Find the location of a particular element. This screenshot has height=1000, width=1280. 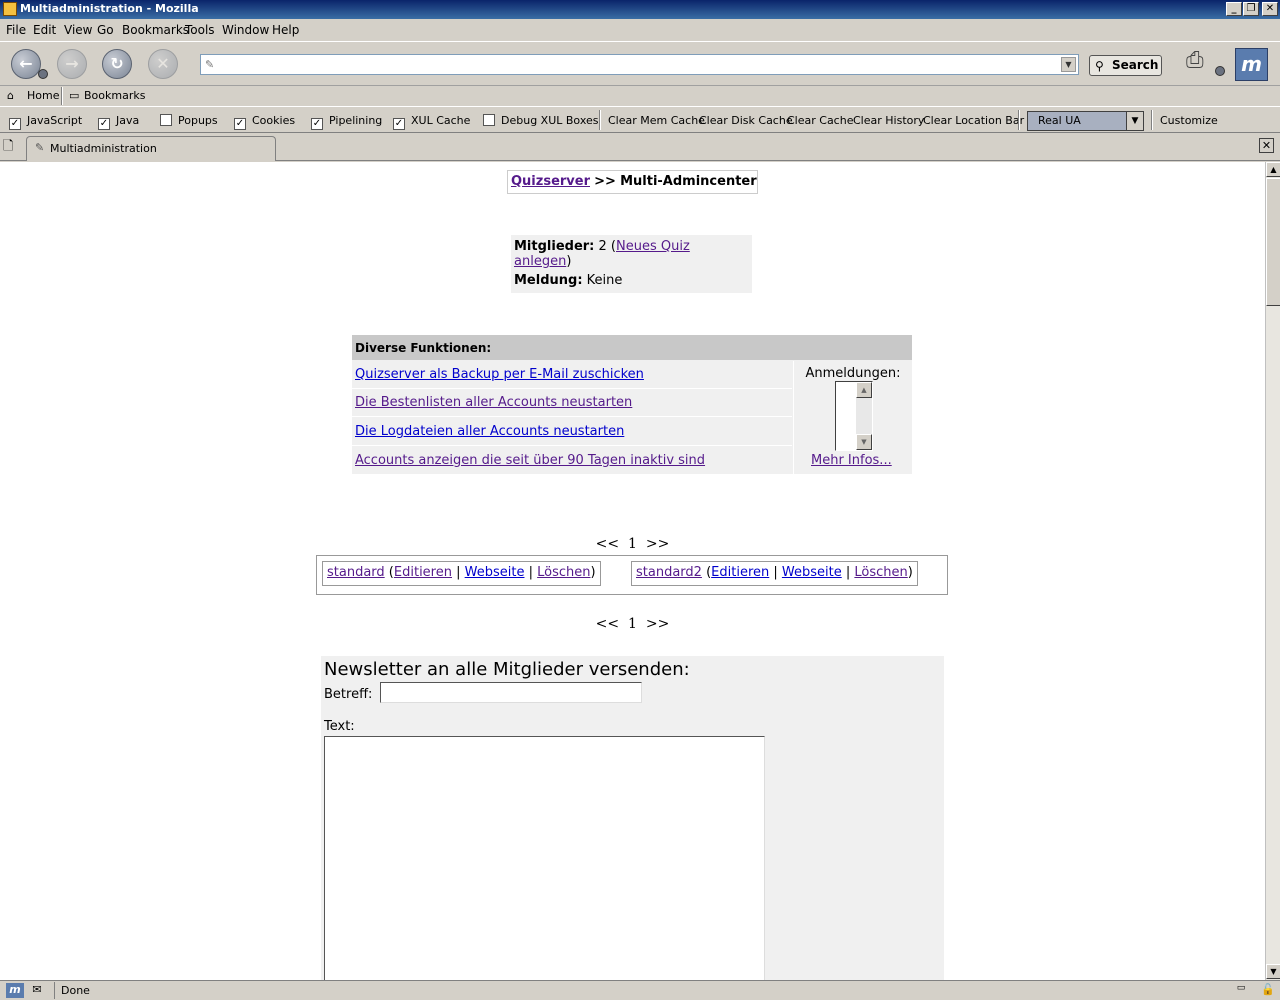

search-button: ⚲ Search is located at coordinates (1125, 65).